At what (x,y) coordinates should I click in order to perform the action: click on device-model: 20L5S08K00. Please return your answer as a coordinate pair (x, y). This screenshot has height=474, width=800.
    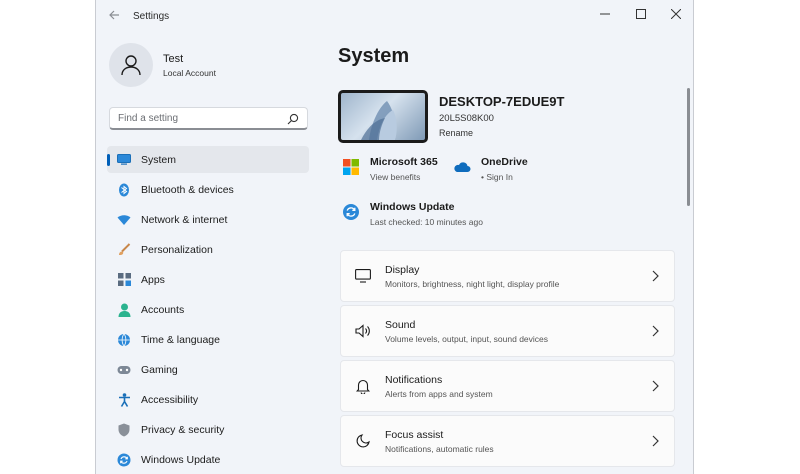
    Looking at the image, I should click on (466, 118).